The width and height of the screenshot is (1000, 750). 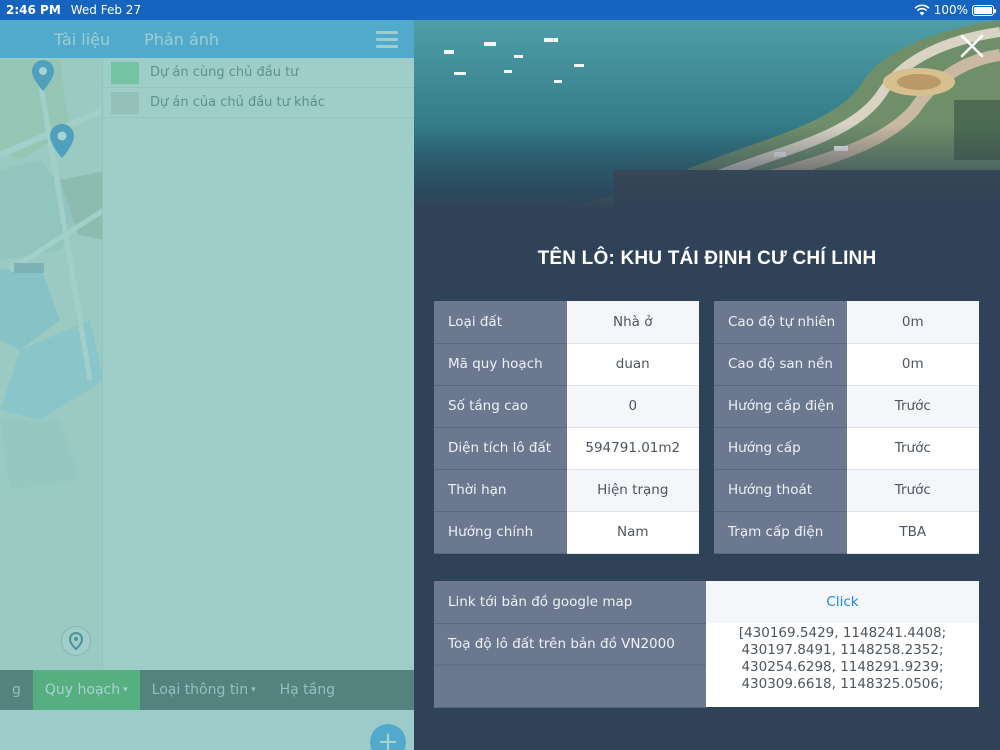 What do you see at coordinates (500, 406) in the screenshot?
I see `field-label: Số tầng cao` at bounding box center [500, 406].